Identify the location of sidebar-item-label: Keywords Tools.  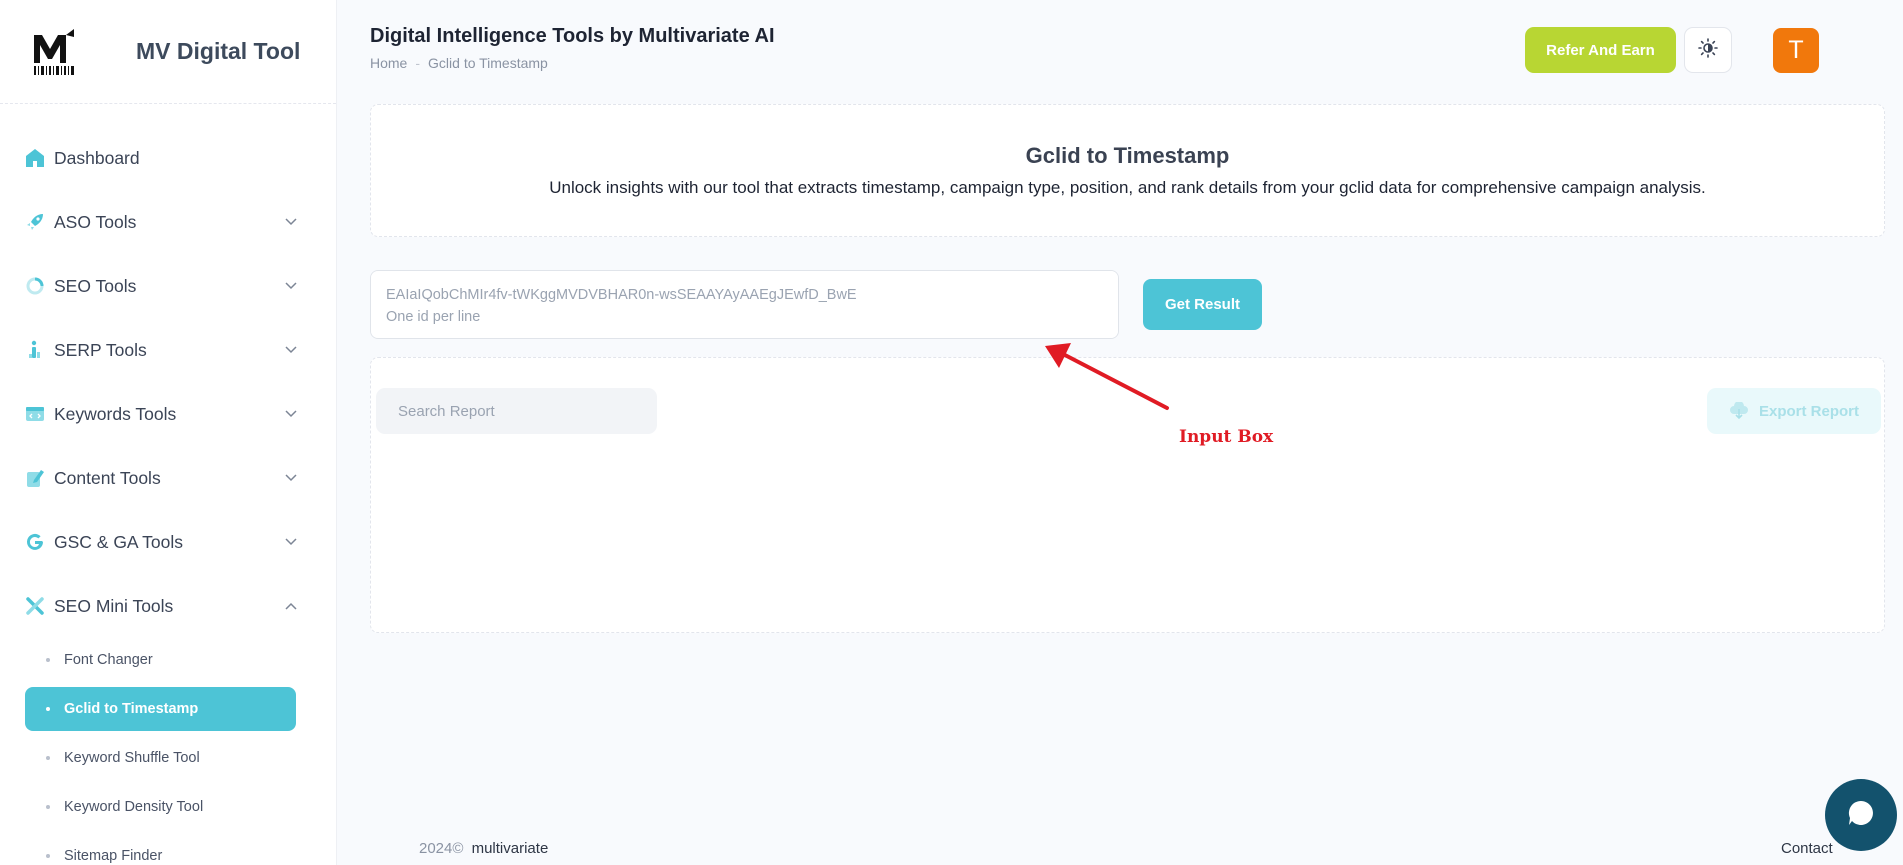
(115, 413).